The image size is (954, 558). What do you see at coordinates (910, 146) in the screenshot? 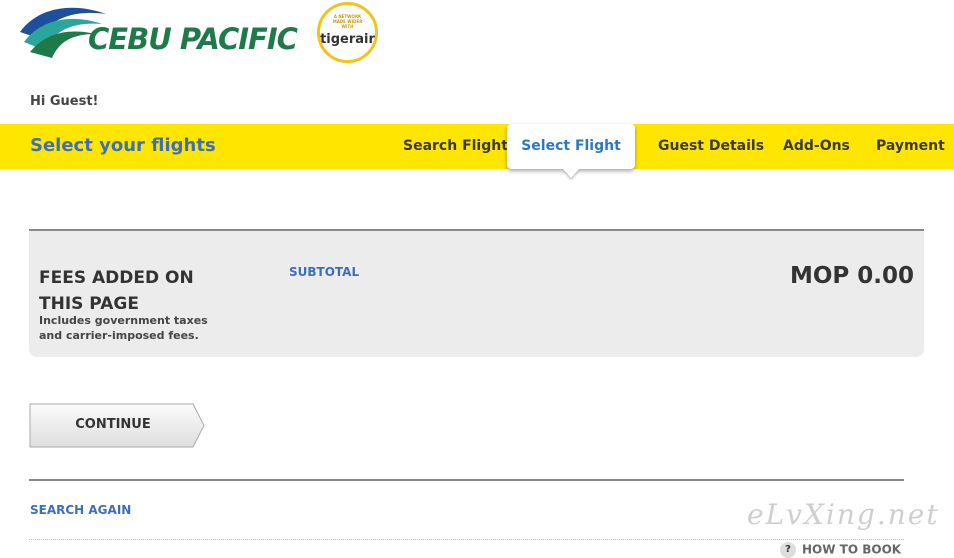
I see `step-payment: Payment` at bounding box center [910, 146].